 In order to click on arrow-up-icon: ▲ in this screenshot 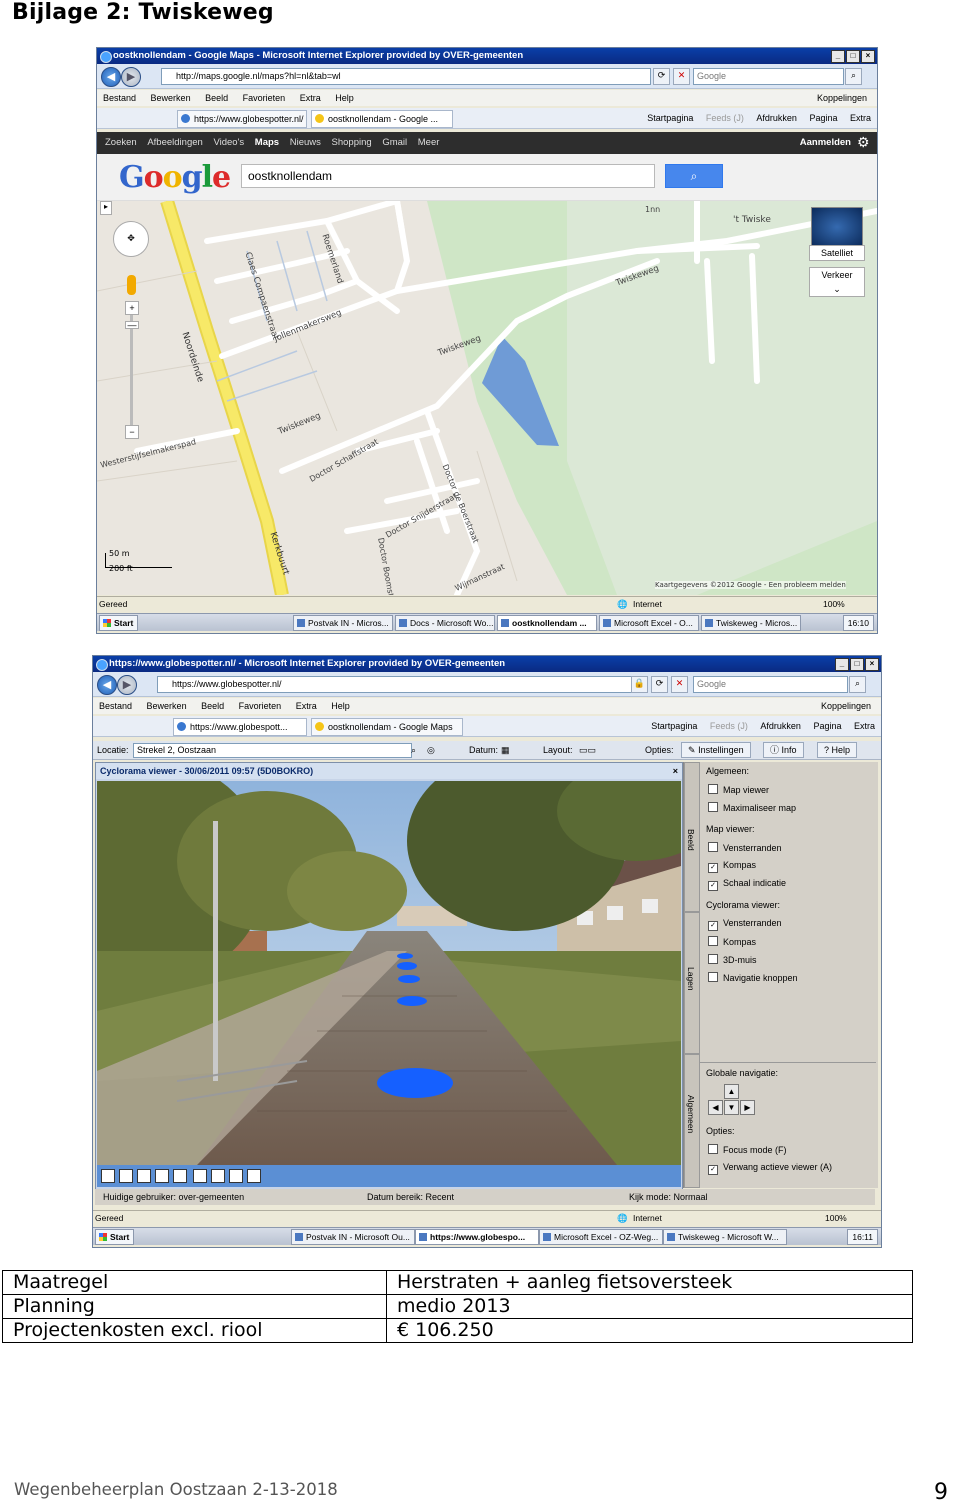, I will do `click(731, 1091)`.